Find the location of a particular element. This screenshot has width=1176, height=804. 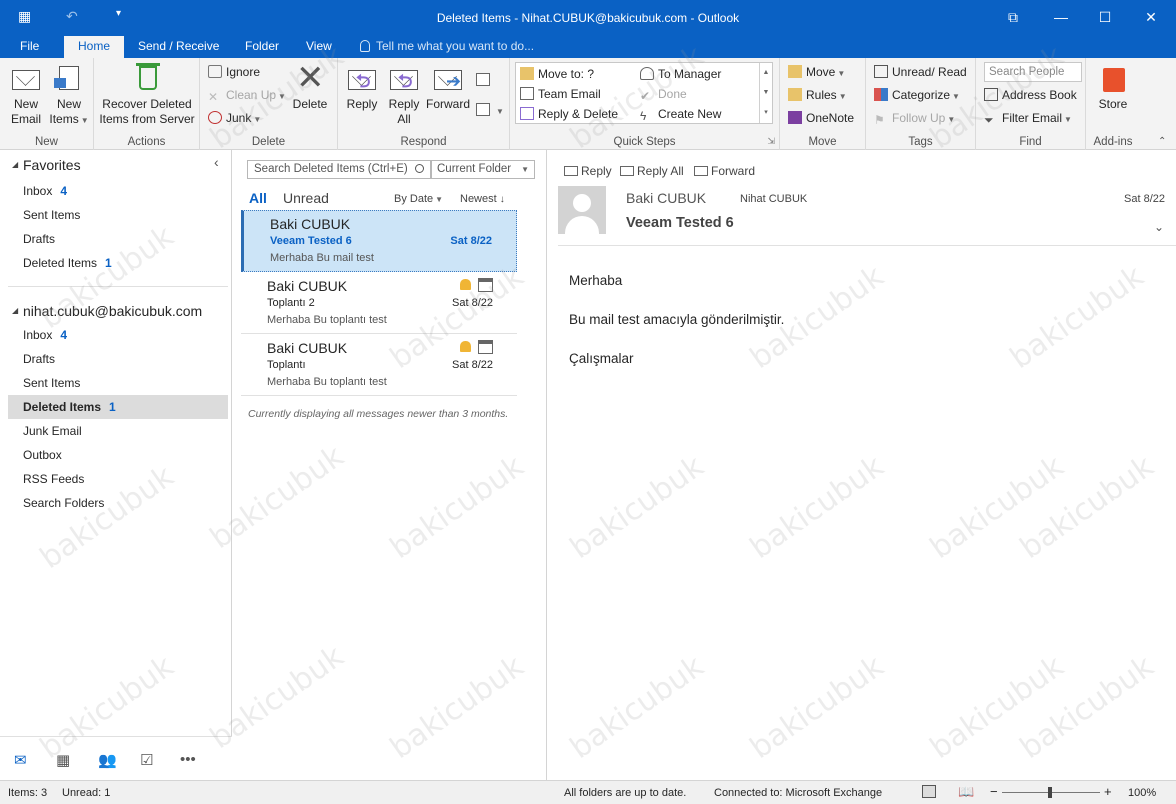

folder-deleted-items: Deleted Items 1 is located at coordinates (118, 407).